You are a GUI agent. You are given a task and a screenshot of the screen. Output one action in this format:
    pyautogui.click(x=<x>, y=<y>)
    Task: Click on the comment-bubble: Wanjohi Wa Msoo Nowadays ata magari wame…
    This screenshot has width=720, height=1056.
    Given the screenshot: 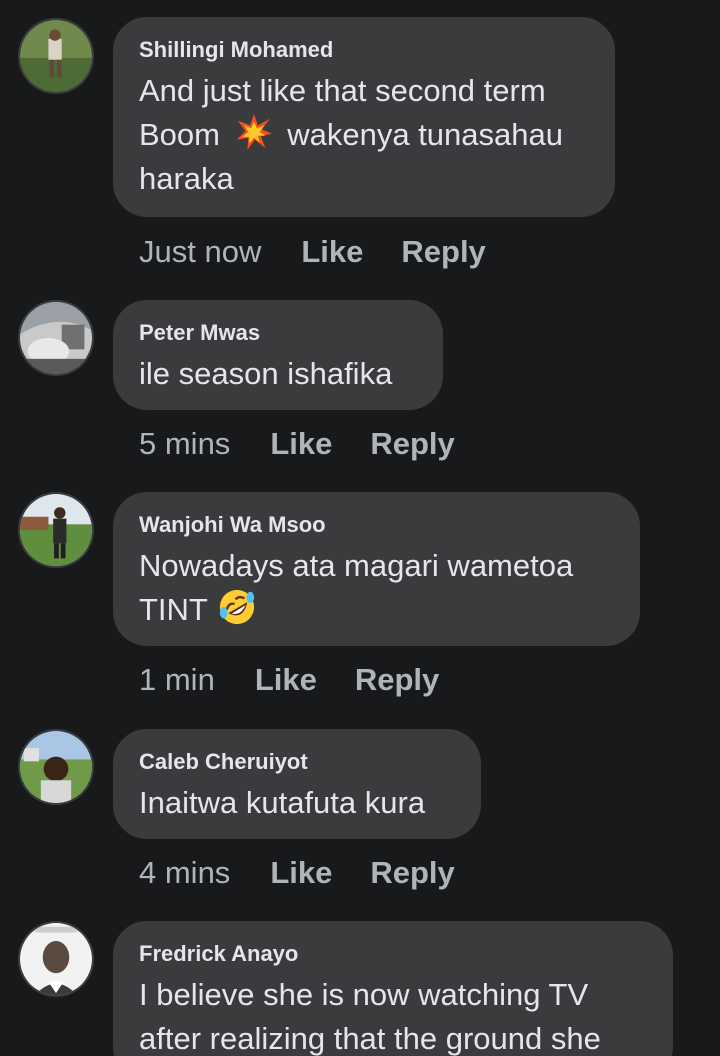 What is the action you would take?
    pyautogui.click(x=376, y=569)
    